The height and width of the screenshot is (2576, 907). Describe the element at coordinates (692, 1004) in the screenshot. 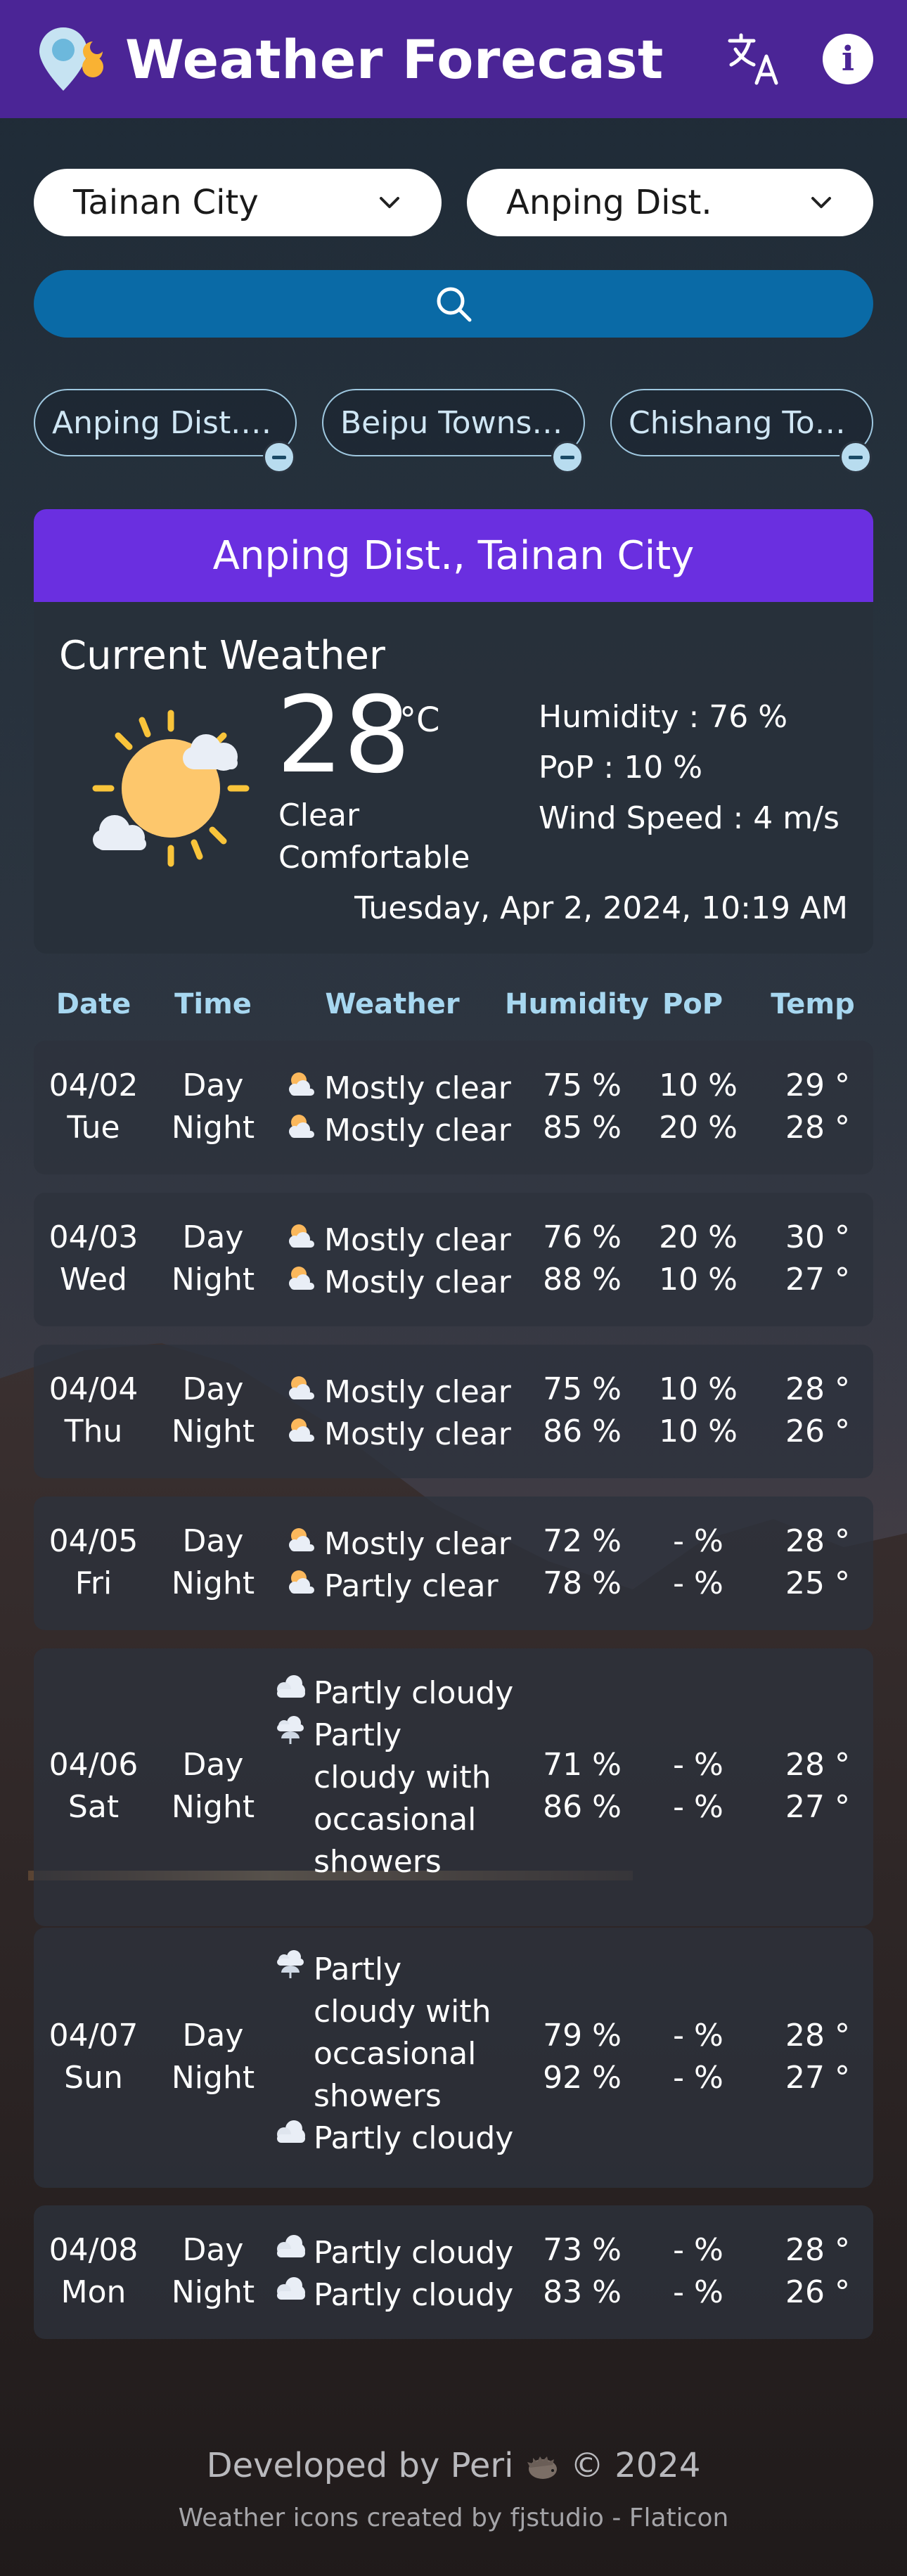

I see `header-pop: PoP` at that location.